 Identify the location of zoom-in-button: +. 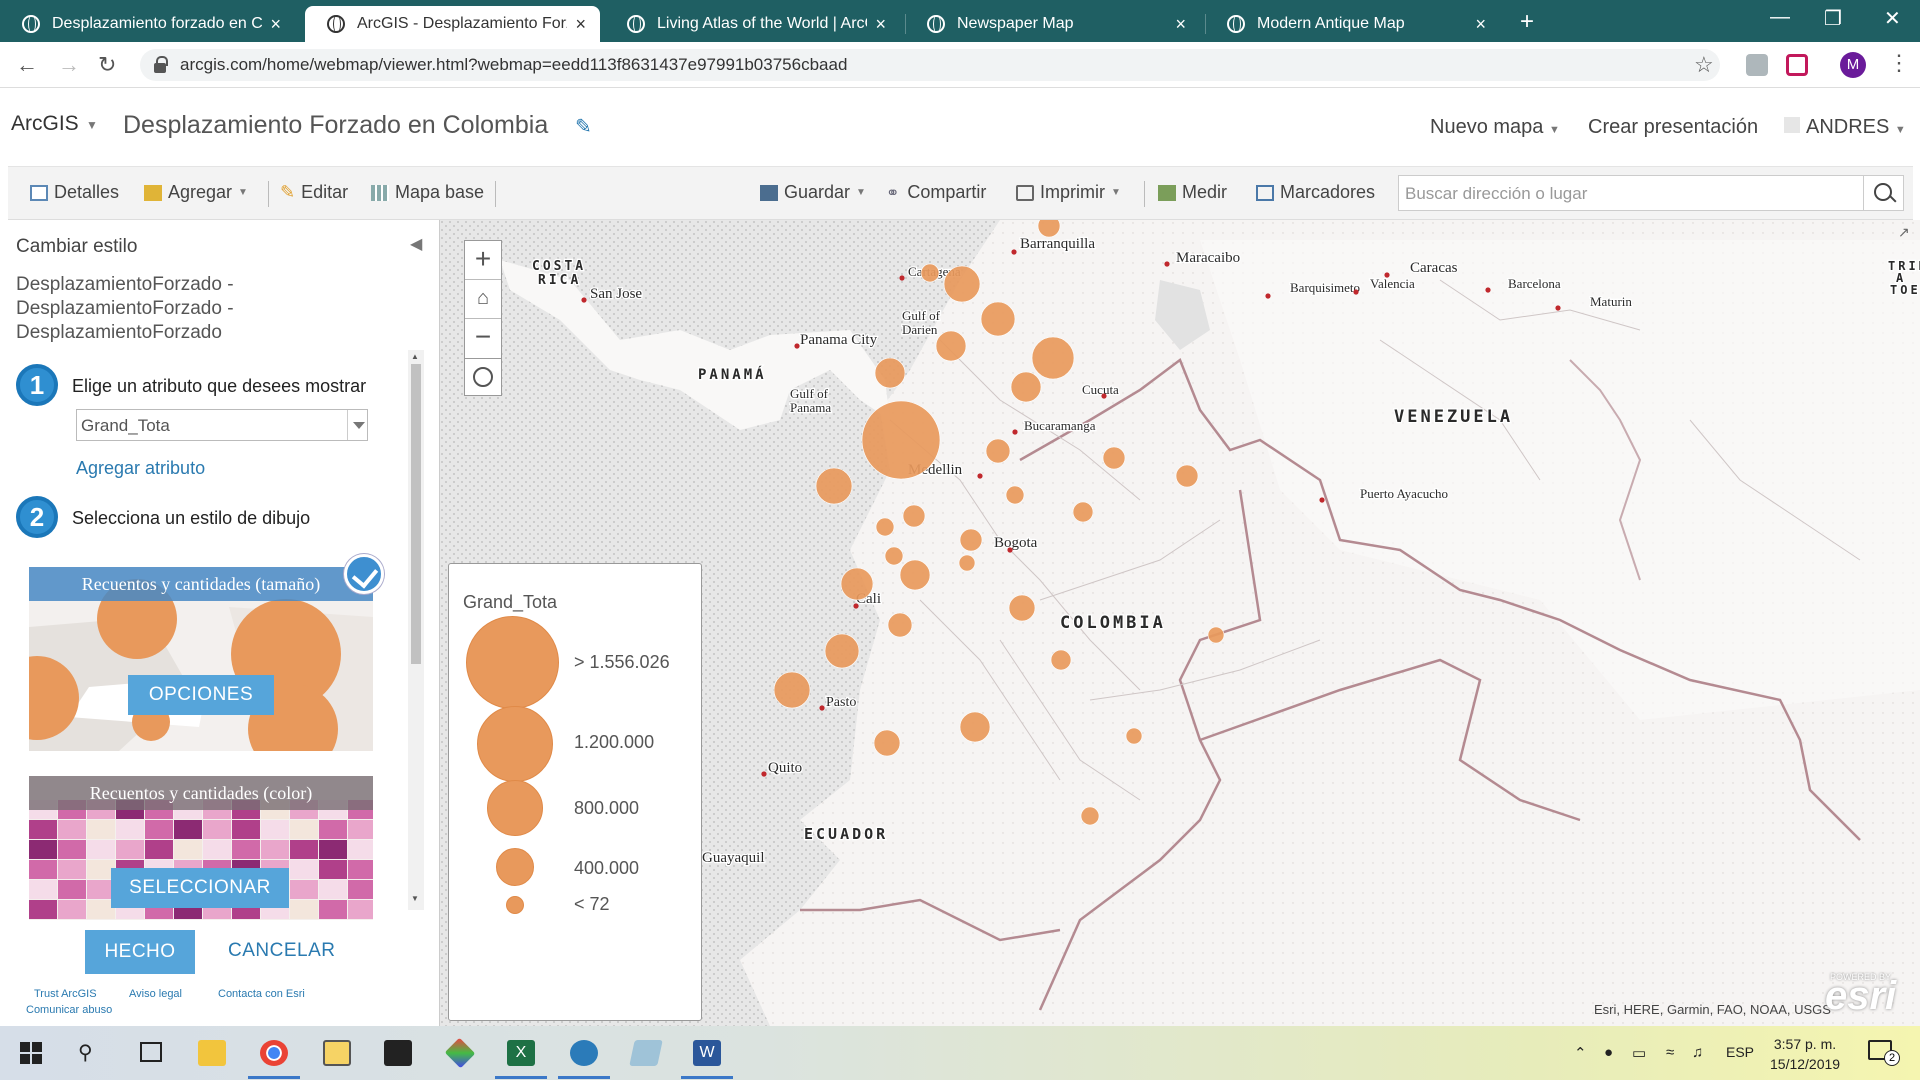
(483, 260).